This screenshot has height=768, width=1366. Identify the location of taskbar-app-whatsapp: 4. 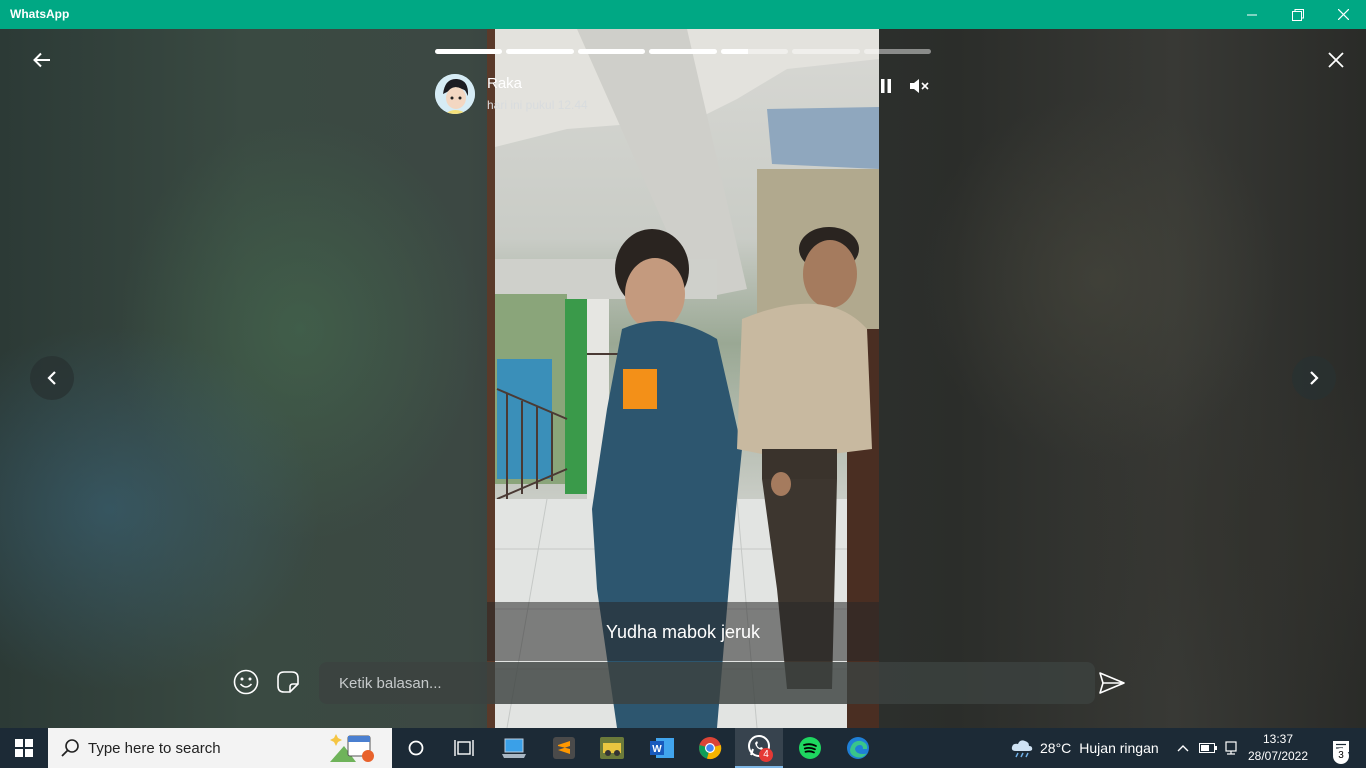
(759, 748).